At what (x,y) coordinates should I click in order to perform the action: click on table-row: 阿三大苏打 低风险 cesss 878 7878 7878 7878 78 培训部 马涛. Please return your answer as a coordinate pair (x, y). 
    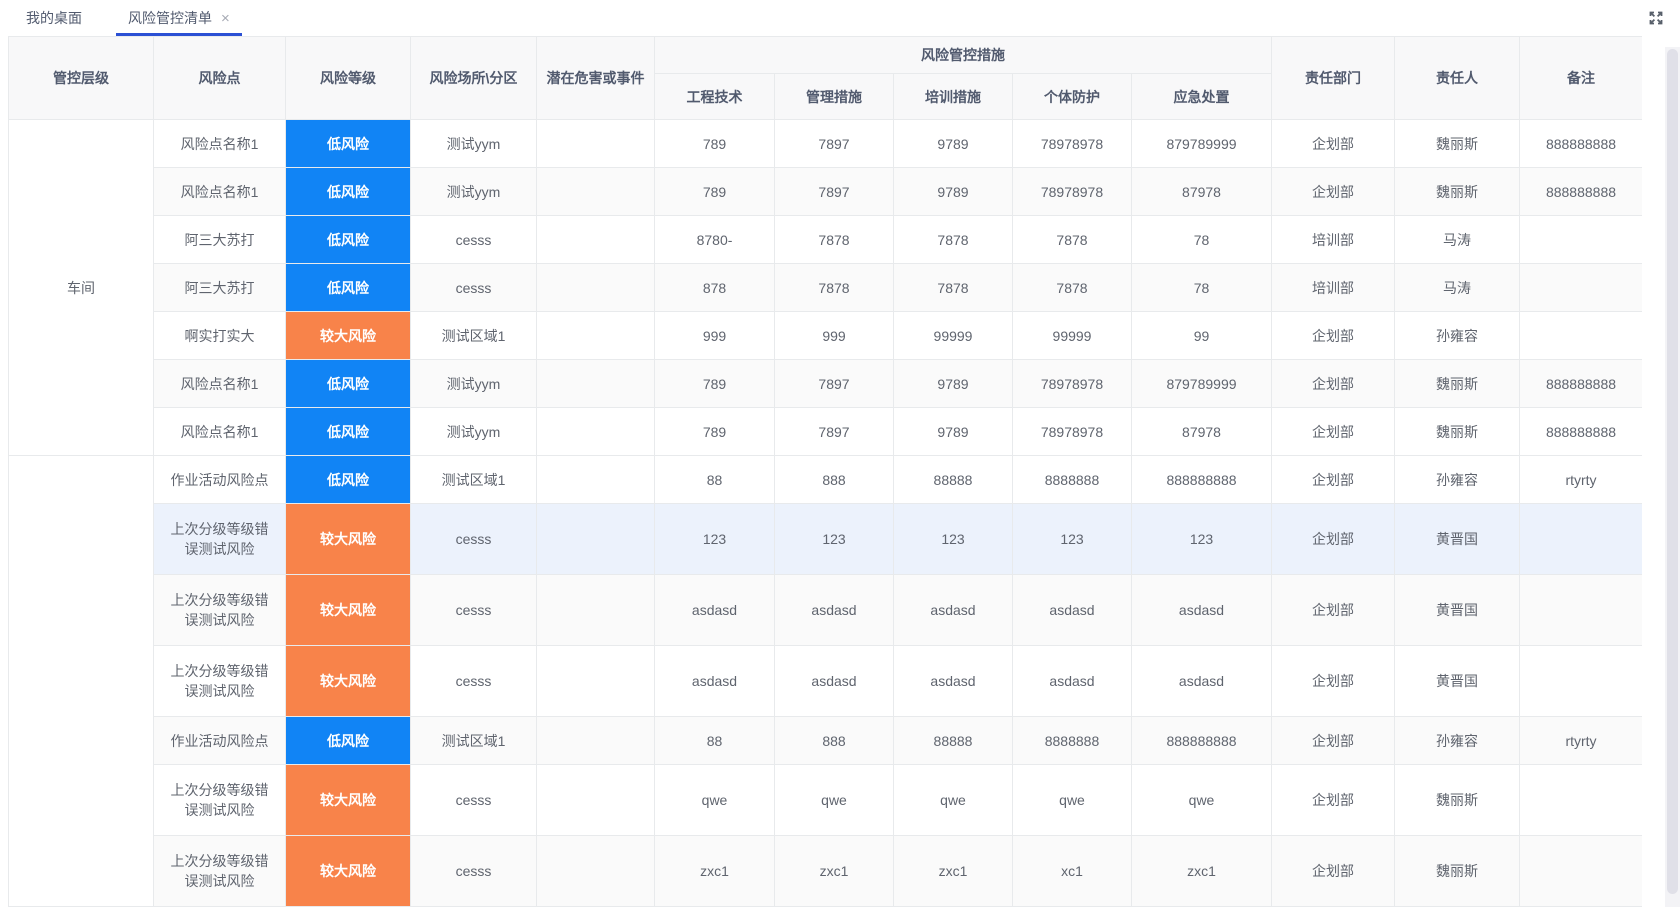
    Looking at the image, I should click on (825, 287).